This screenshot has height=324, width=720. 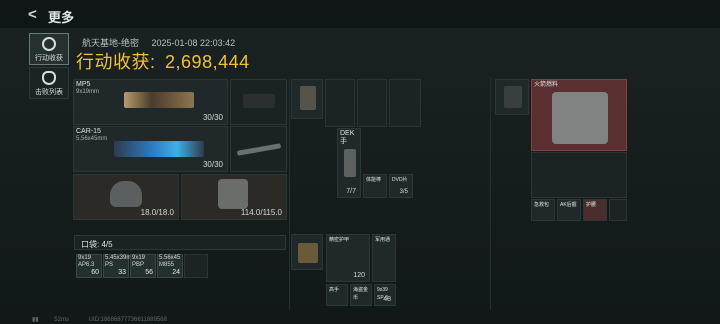 I want to click on helmet-slot: 18.0/18.0, so click(x=126, y=197).